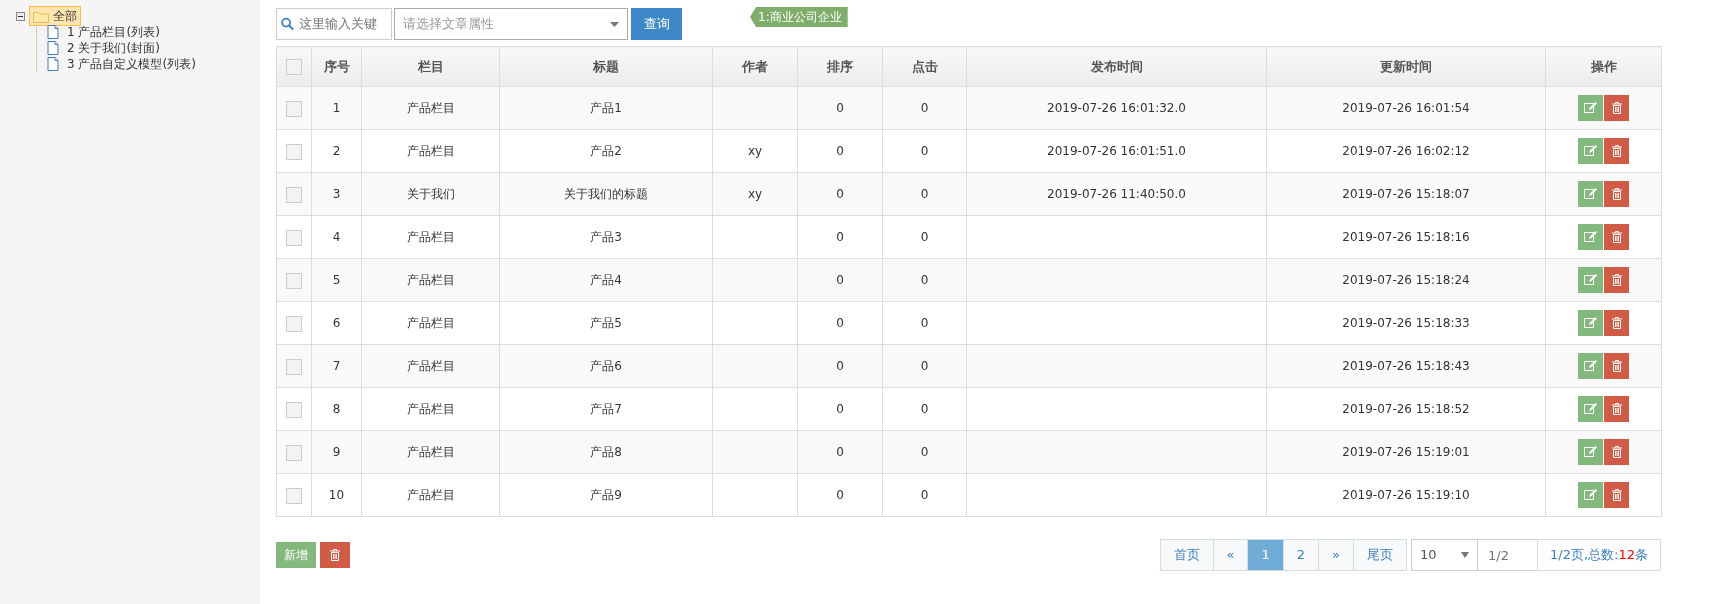  Describe the element at coordinates (1406, 409) in the screenshot. I see `table-cell: 2019-07-26 15:18:52` at that location.